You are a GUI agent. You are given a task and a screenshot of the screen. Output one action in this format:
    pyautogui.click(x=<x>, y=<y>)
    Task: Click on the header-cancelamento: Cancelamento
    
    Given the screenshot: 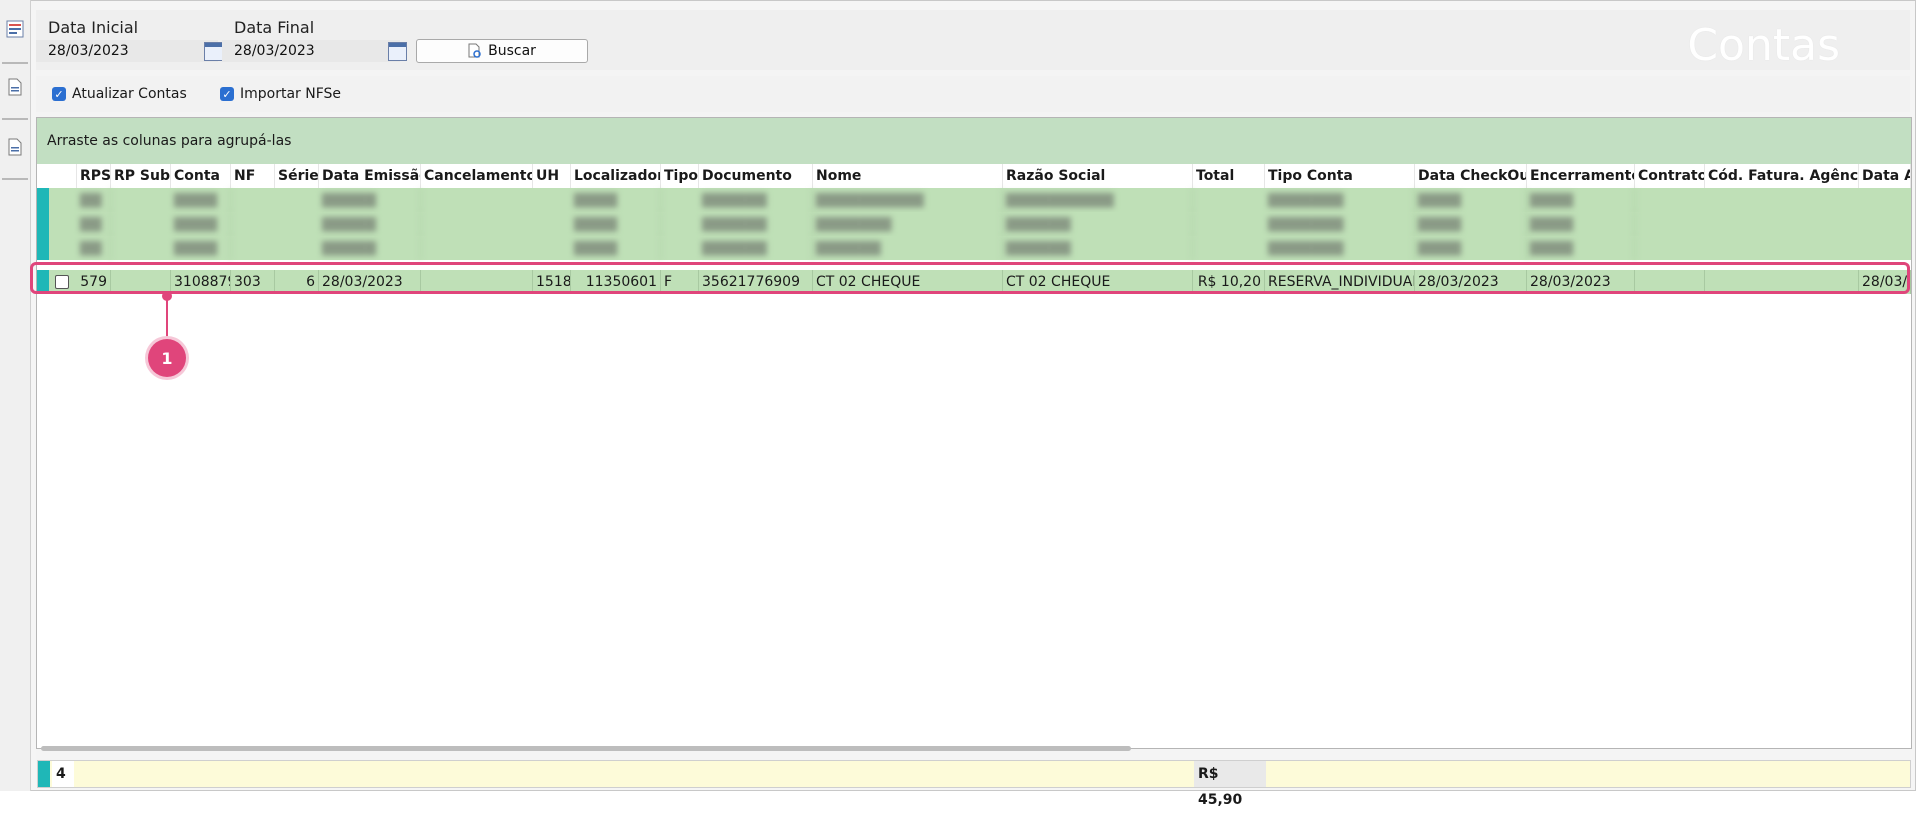 What is the action you would take?
    pyautogui.click(x=477, y=176)
    